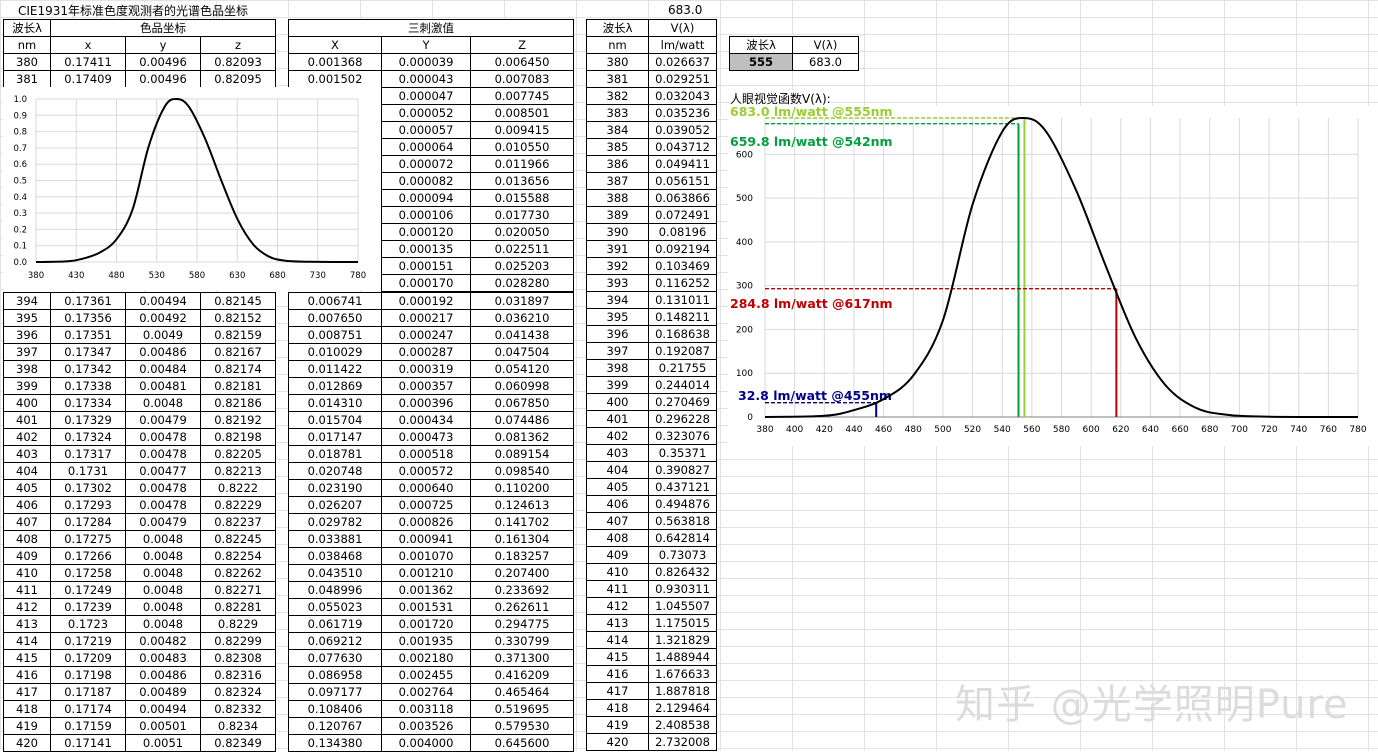 This screenshot has width=1378, height=752. What do you see at coordinates (335, 658) in the screenshot?
I see `tristim-cell: 0.077630` at bounding box center [335, 658].